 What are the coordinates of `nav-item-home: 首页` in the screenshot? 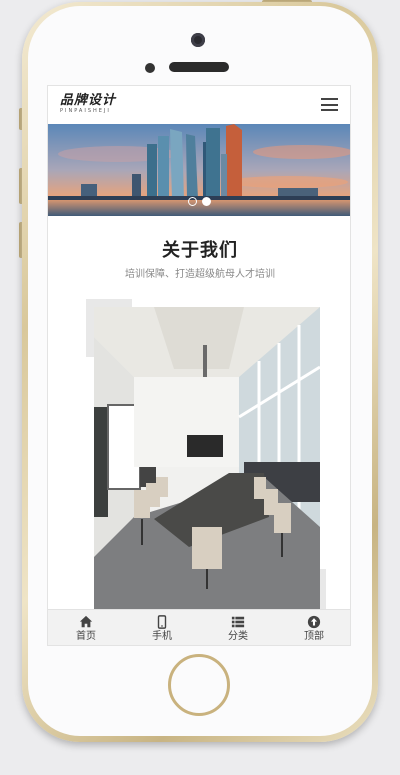 It's located at (86, 627).